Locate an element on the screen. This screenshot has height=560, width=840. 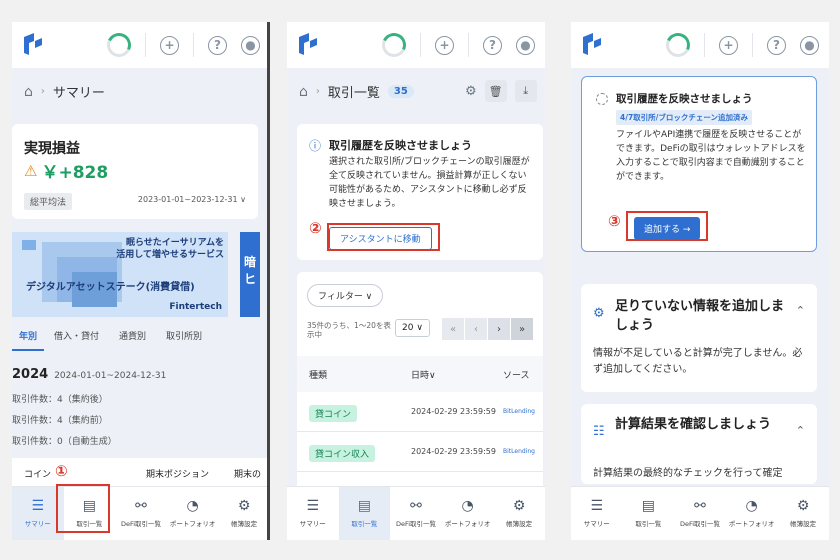
next-page-icon: › is located at coordinates (499, 329).